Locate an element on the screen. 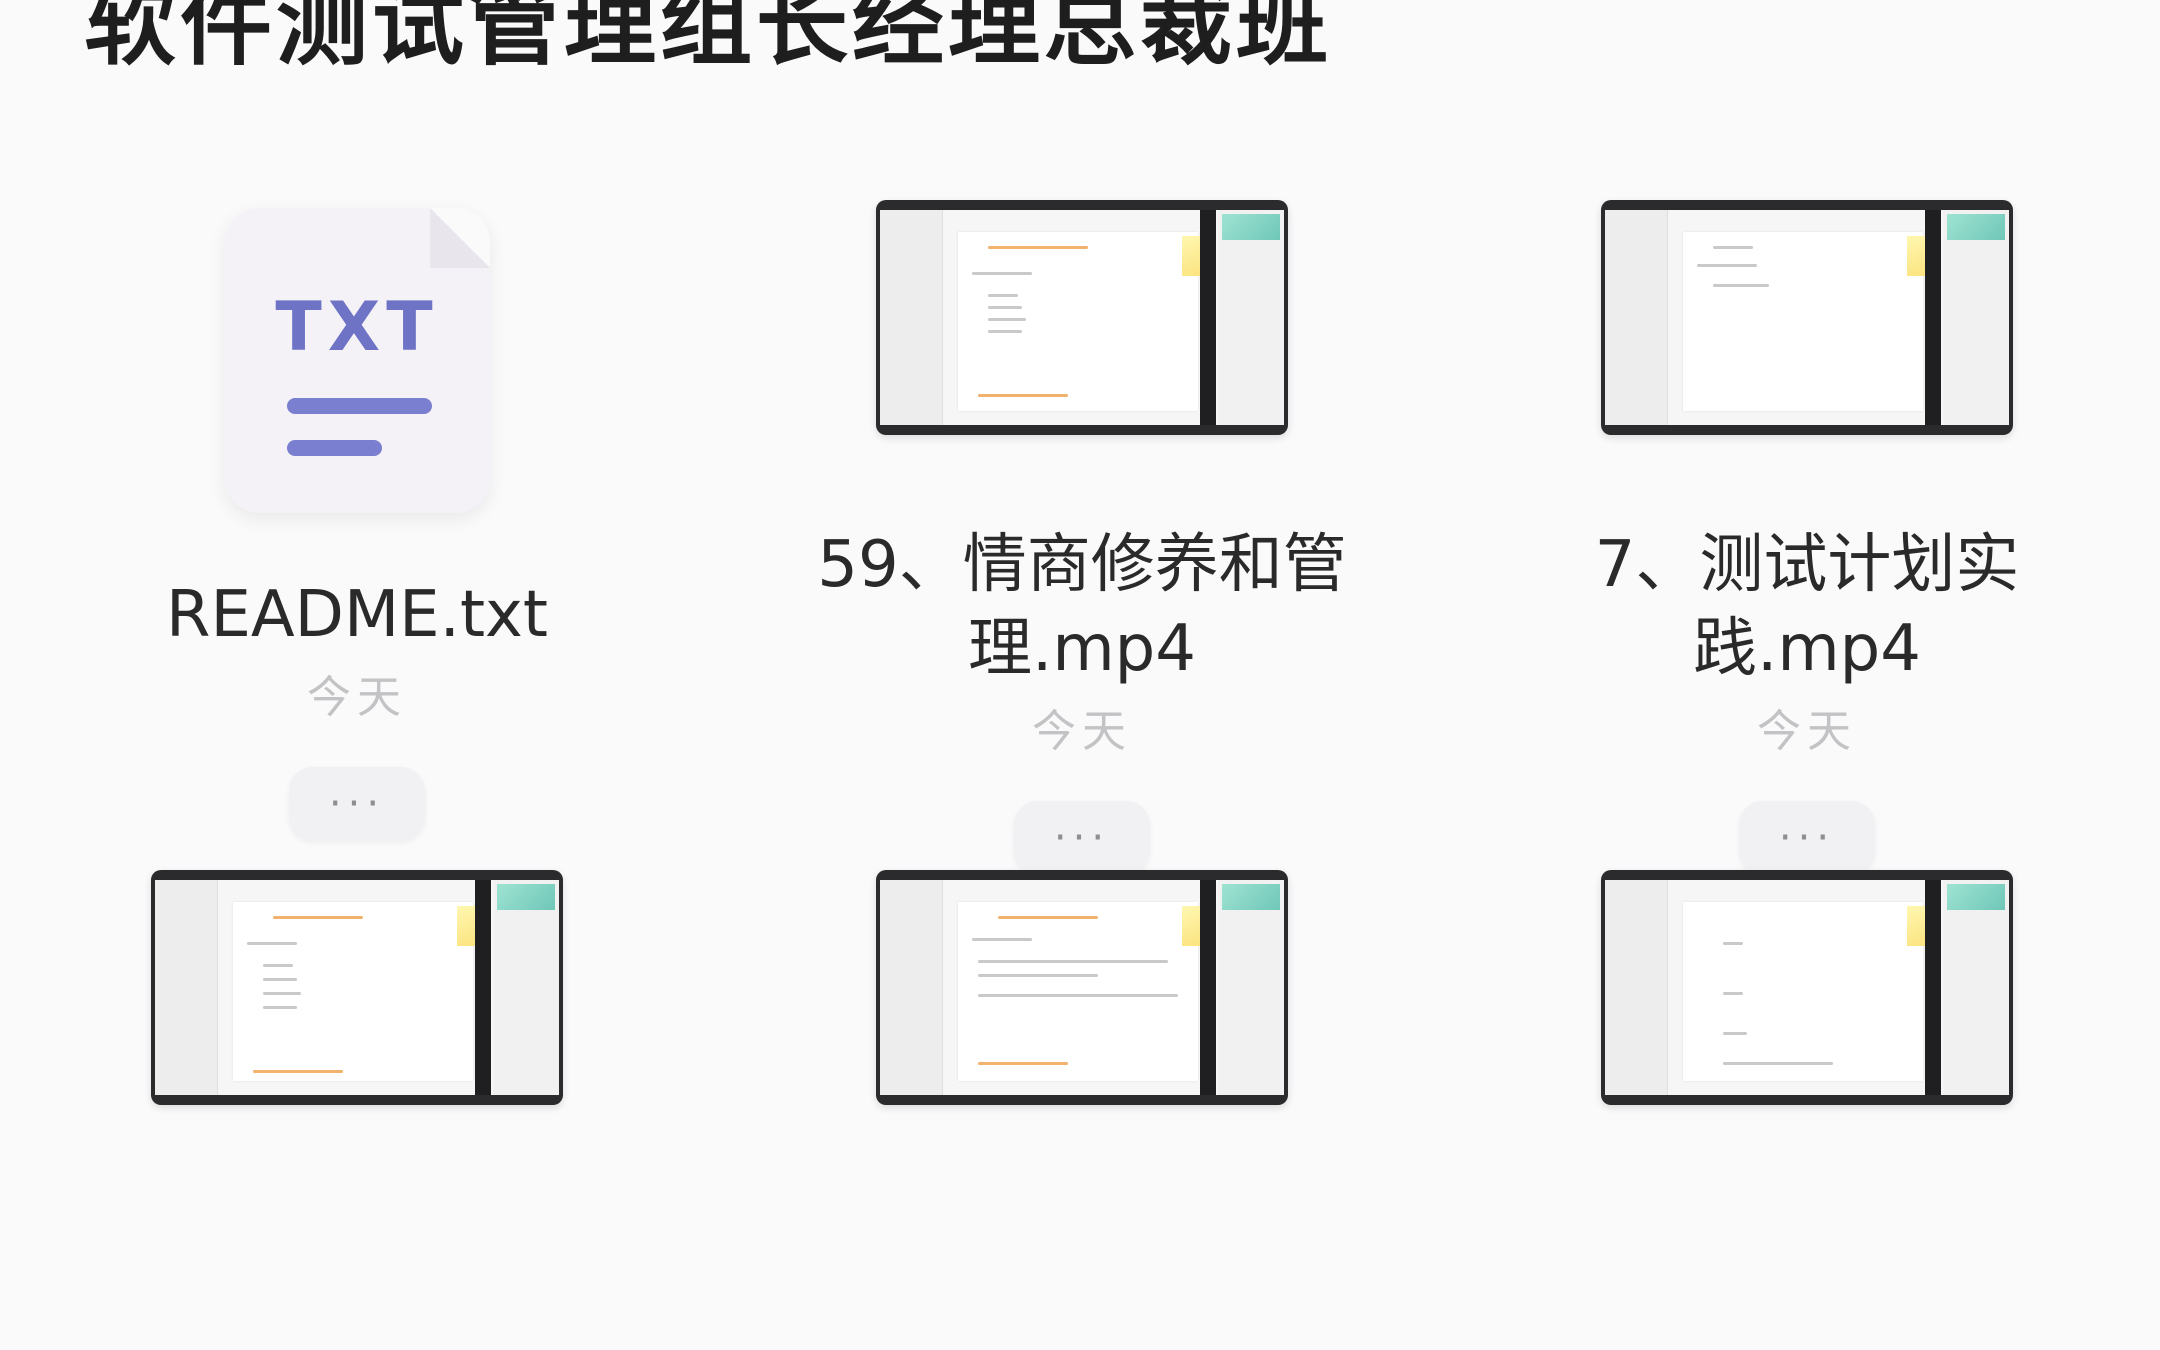 The width and height of the screenshot is (2160, 1350). file-name: README.txt is located at coordinates (357, 615).